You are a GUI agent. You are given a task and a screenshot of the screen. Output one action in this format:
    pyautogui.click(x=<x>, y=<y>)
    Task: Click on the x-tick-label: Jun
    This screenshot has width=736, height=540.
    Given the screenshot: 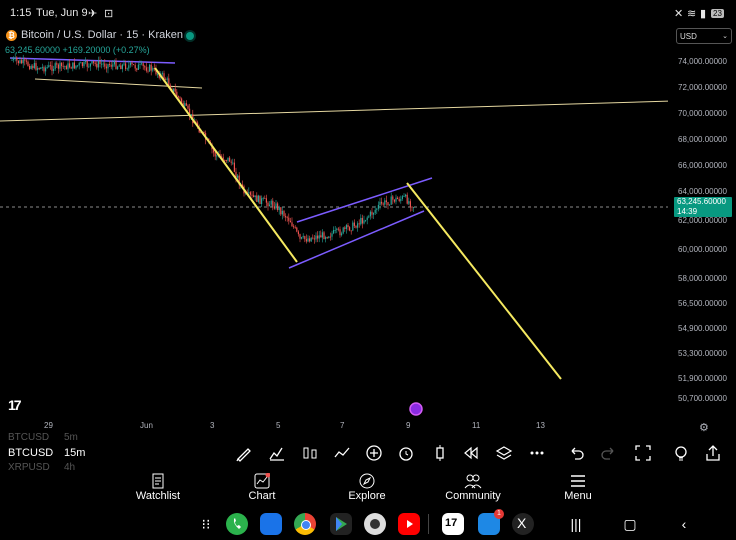 What is the action you would take?
    pyautogui.click(x=146, y=425)
    